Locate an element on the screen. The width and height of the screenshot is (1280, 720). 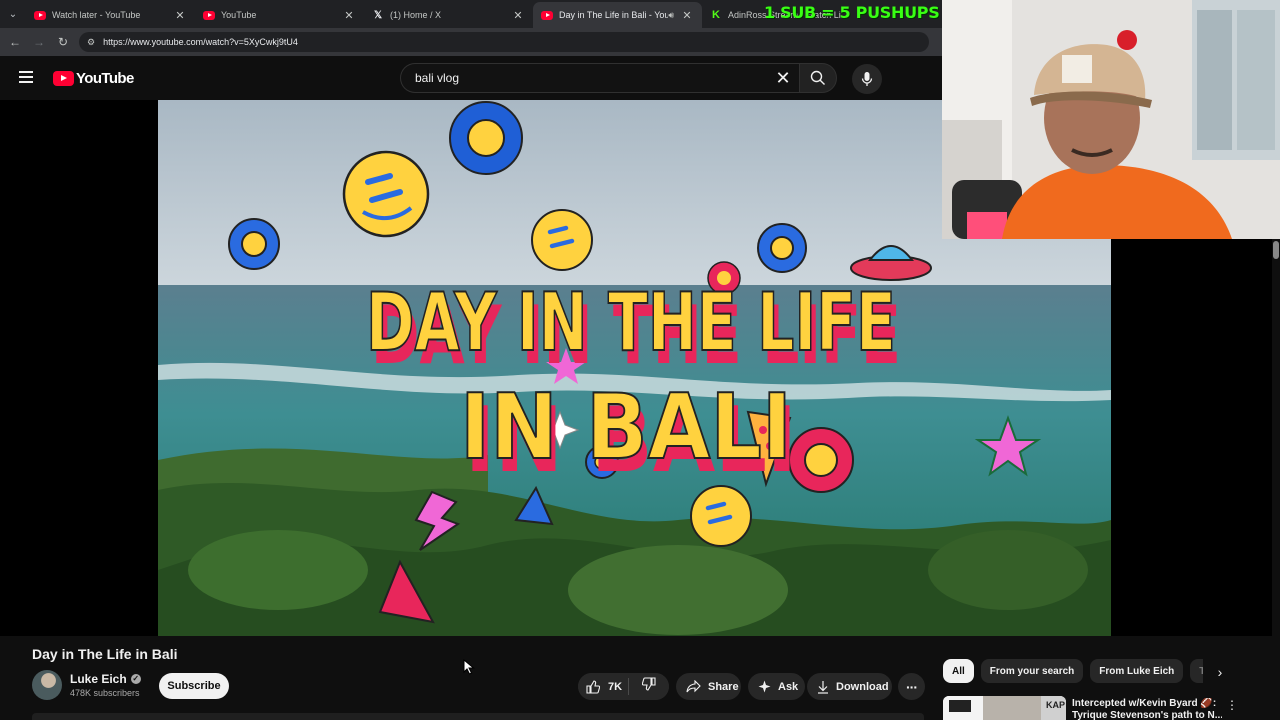
search-input-value: bali vlog is located at coordinates (437, 78).